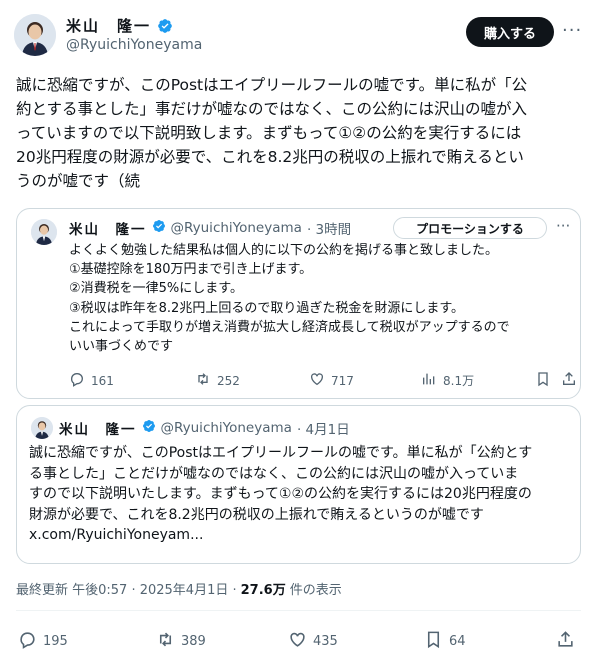  I want to click on quote2-handle: @RyuichiYoneyama, so click(226, 428).